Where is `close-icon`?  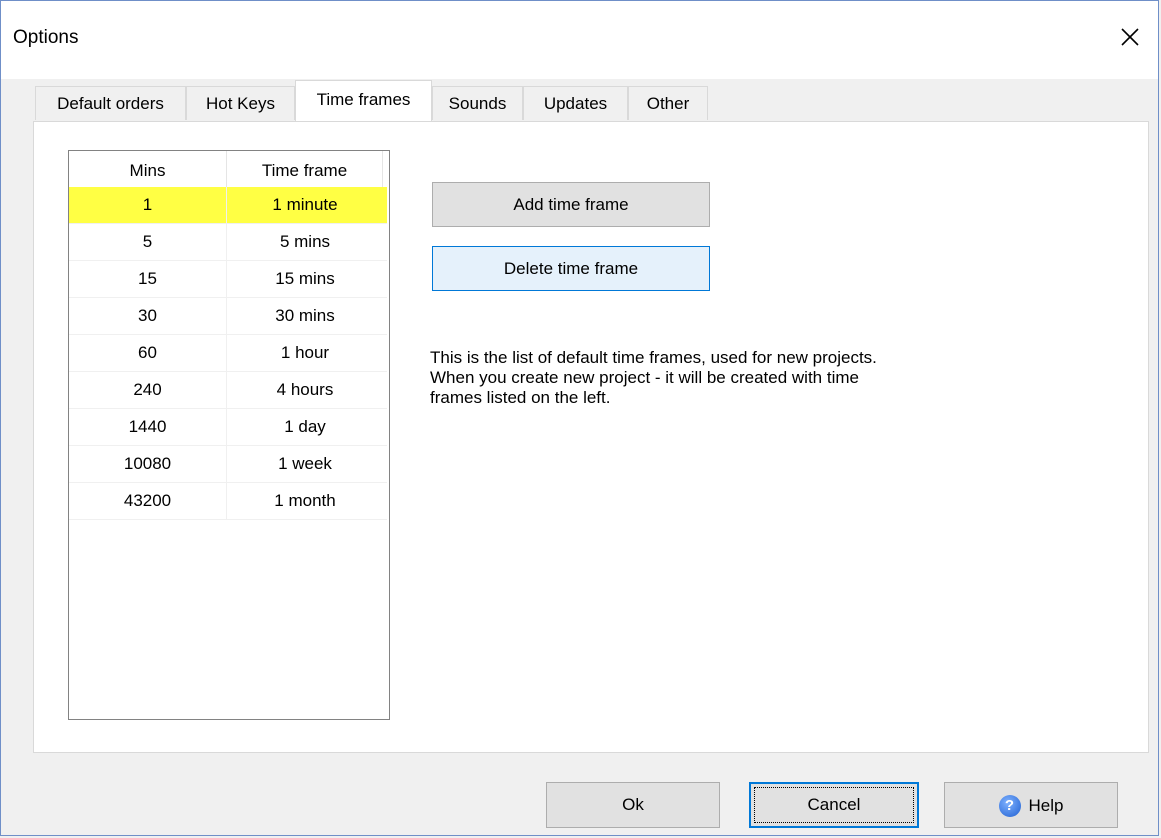
close-icon is located at coordinates (1130, 37).